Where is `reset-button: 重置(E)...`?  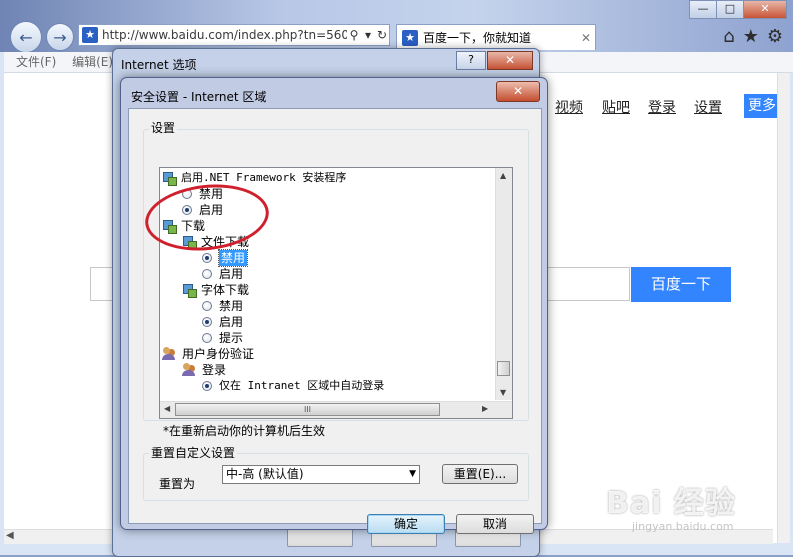
reset-button: 重置(E)... is located at coordinates (480, 474).